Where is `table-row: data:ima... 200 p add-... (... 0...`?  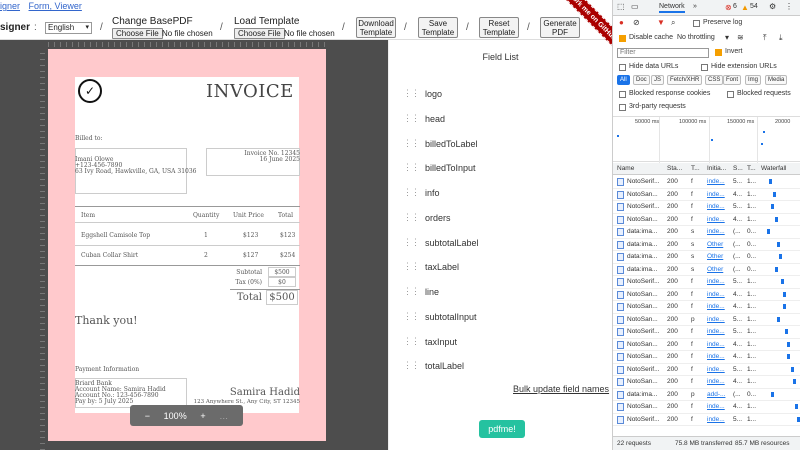 table-row: data:ima... 200 p add-... (... 0... is located at coordinates (706, 395).